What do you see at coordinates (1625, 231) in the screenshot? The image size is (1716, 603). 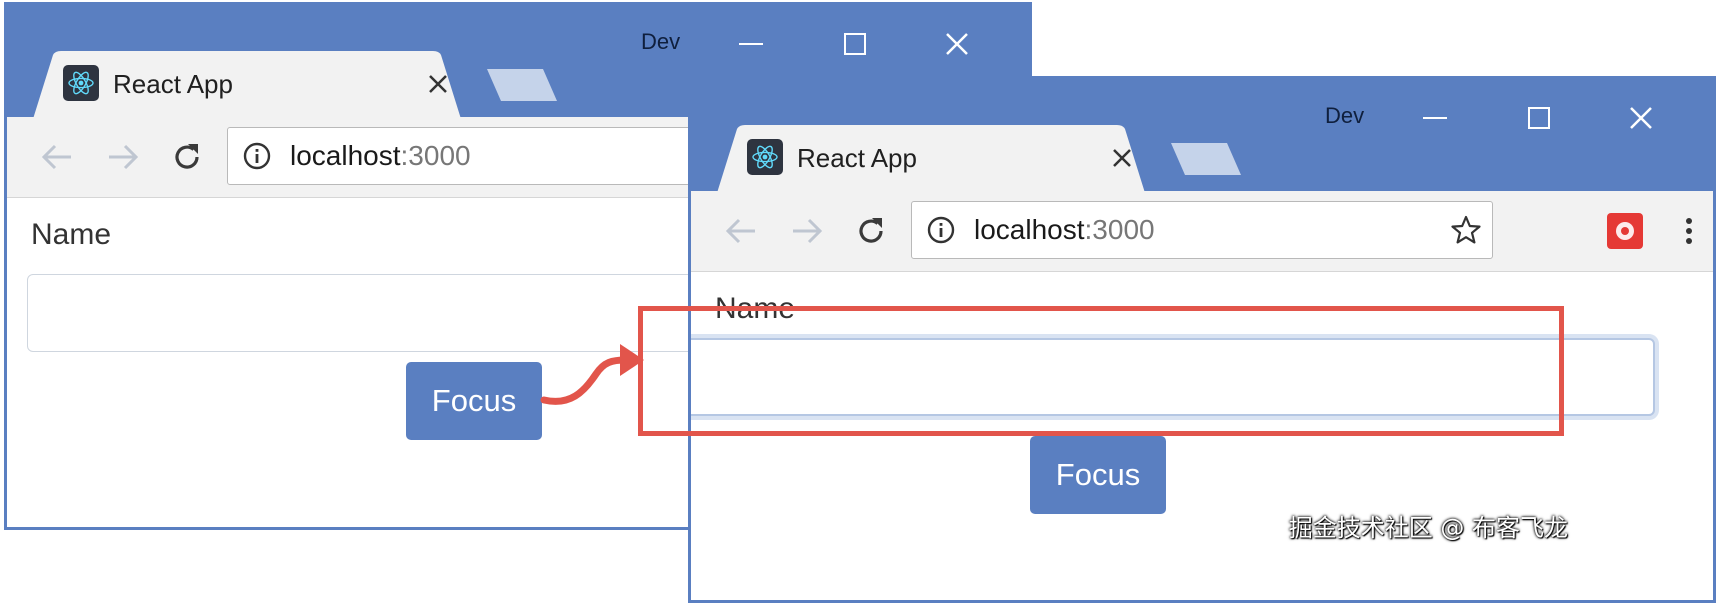 I see `react-devtools-extension-icon` at bounding box center [1625, 231].